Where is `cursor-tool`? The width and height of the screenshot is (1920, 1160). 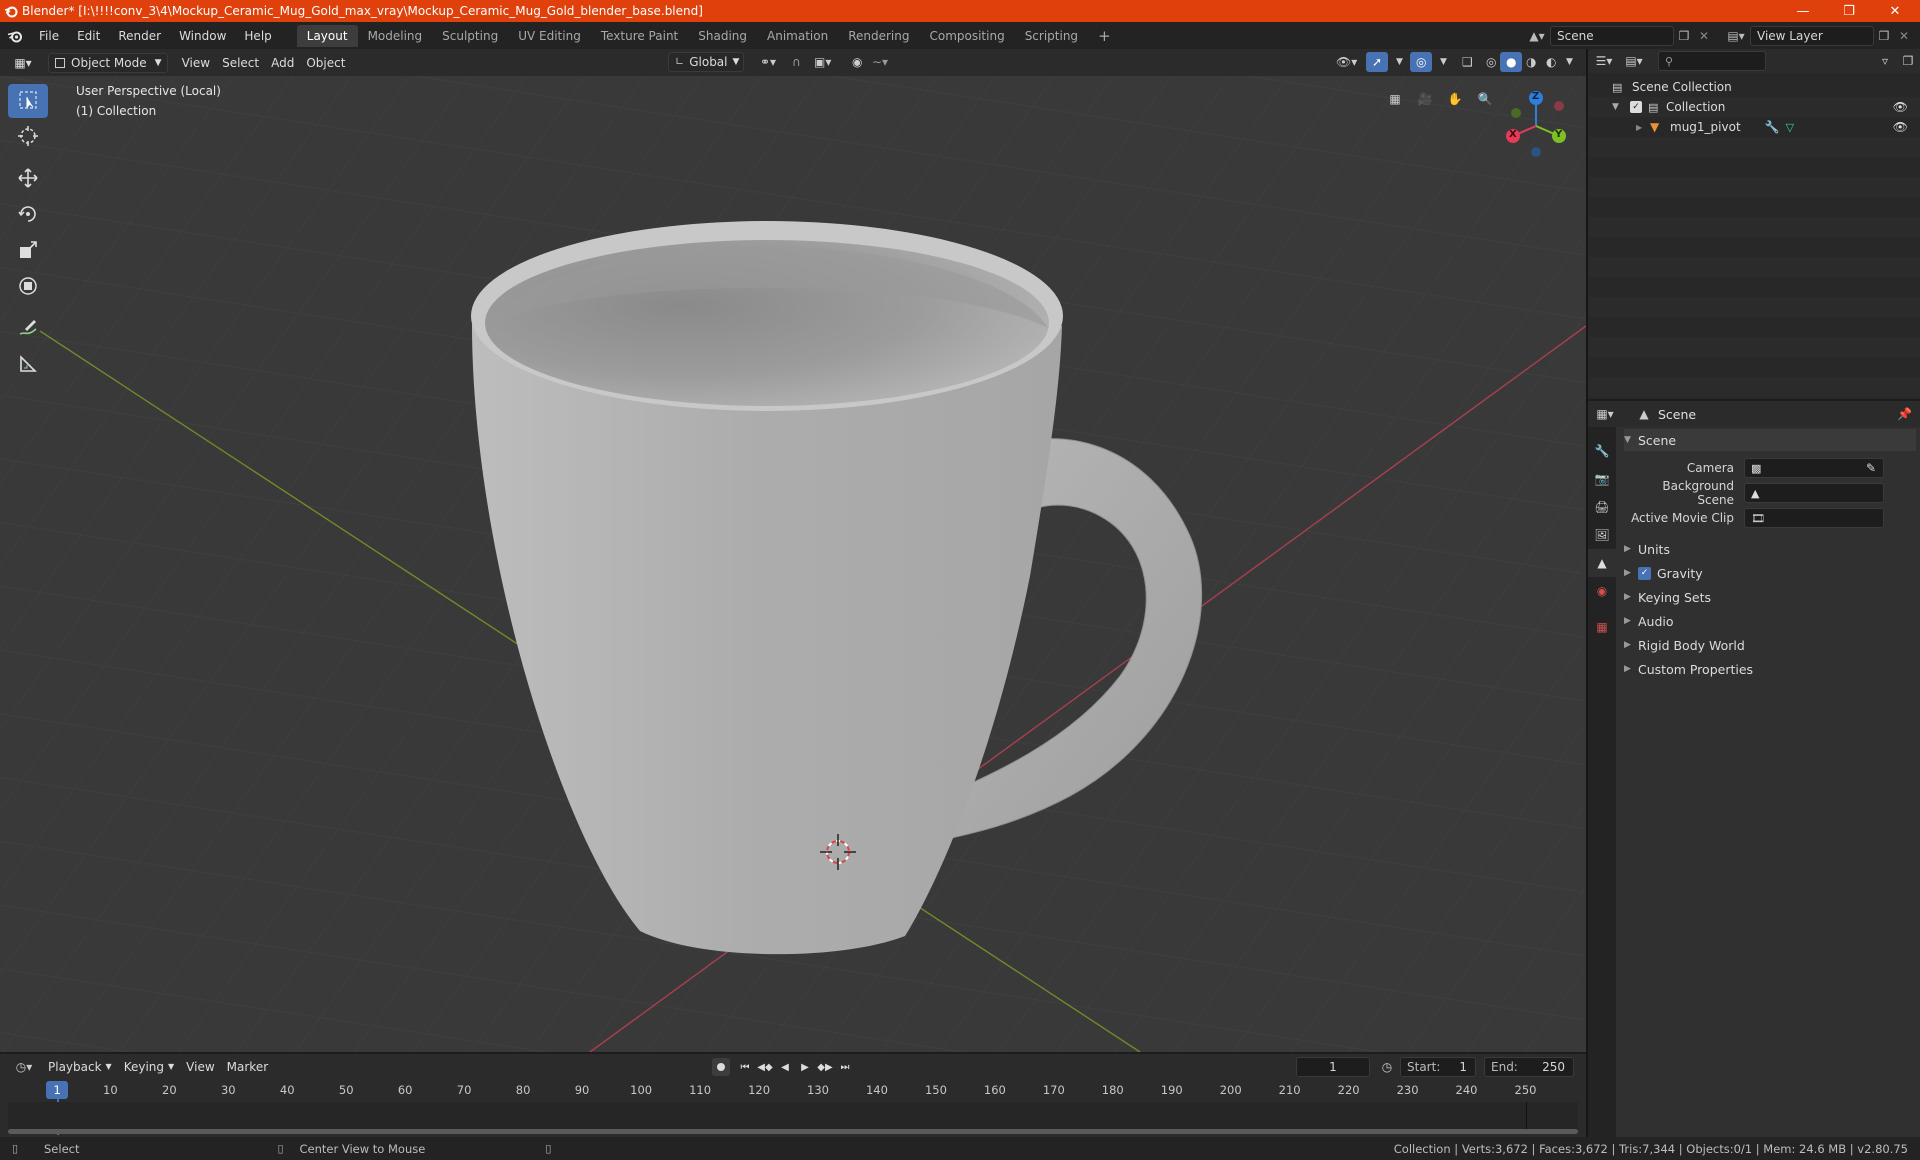 cursor-tool is located at coordinates (28, 137).